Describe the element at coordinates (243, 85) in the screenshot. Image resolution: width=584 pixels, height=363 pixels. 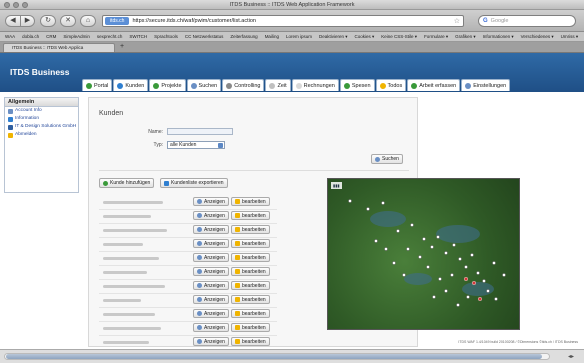
I see `tab-controlling: Controlling` at that location.